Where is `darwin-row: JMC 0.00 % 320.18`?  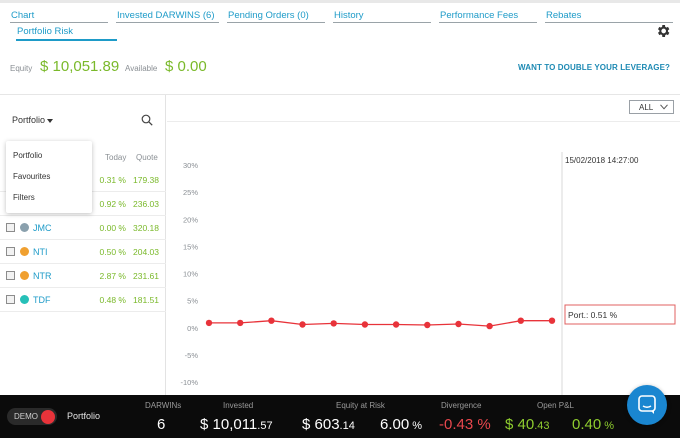 darwin-row: JMC 0.00 % 320.18 is located at coordinates (83, 228).